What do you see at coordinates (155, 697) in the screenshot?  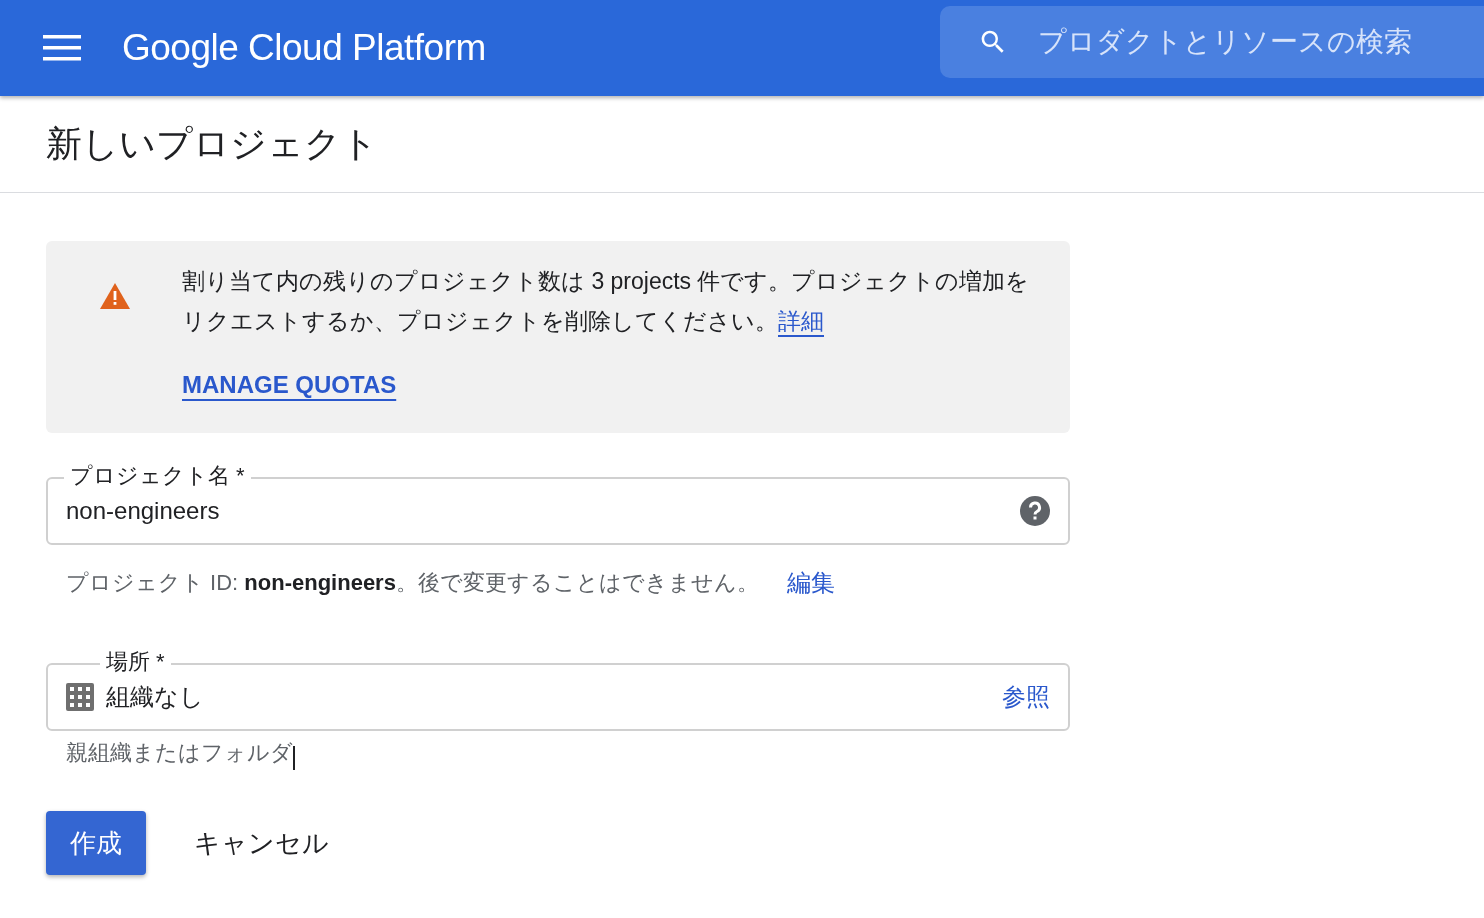 I see `field-value: 組織なし` at bounding box center [155, 697].